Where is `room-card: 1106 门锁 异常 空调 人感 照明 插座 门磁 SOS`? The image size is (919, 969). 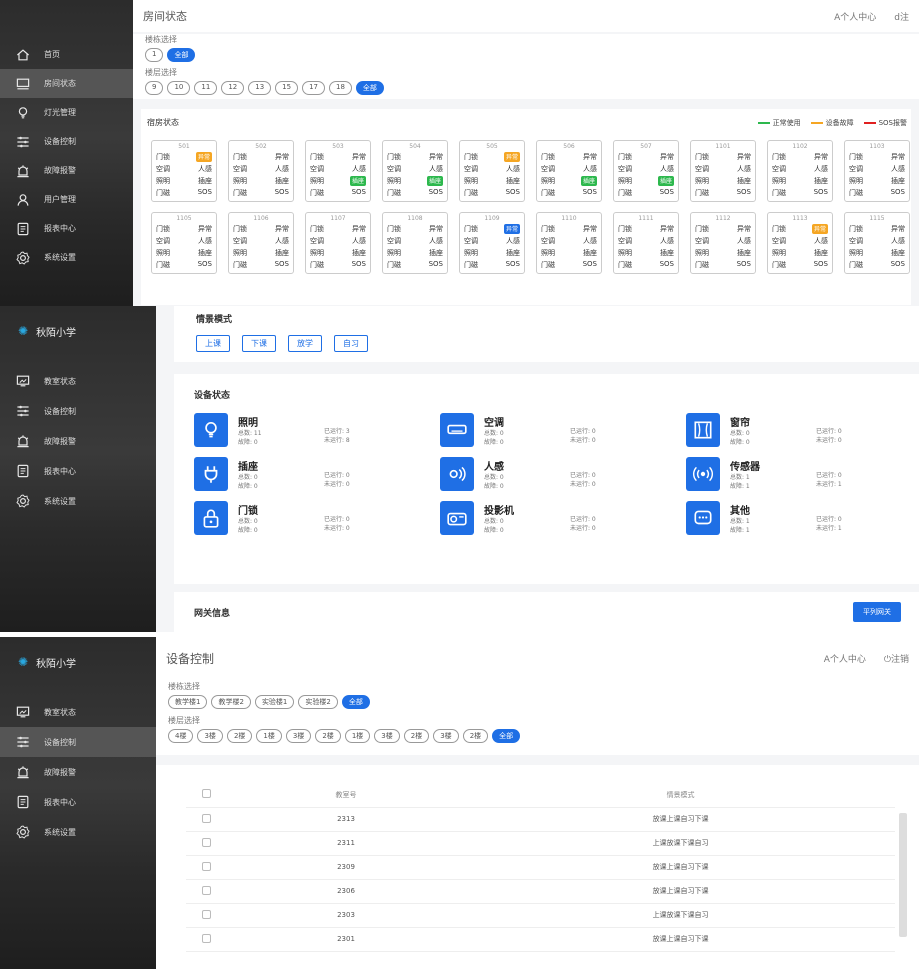 room-card: 1106 门锁 异常 空调 人感 照明 插座 门磁 SOS is located at coordinates (261, 243).